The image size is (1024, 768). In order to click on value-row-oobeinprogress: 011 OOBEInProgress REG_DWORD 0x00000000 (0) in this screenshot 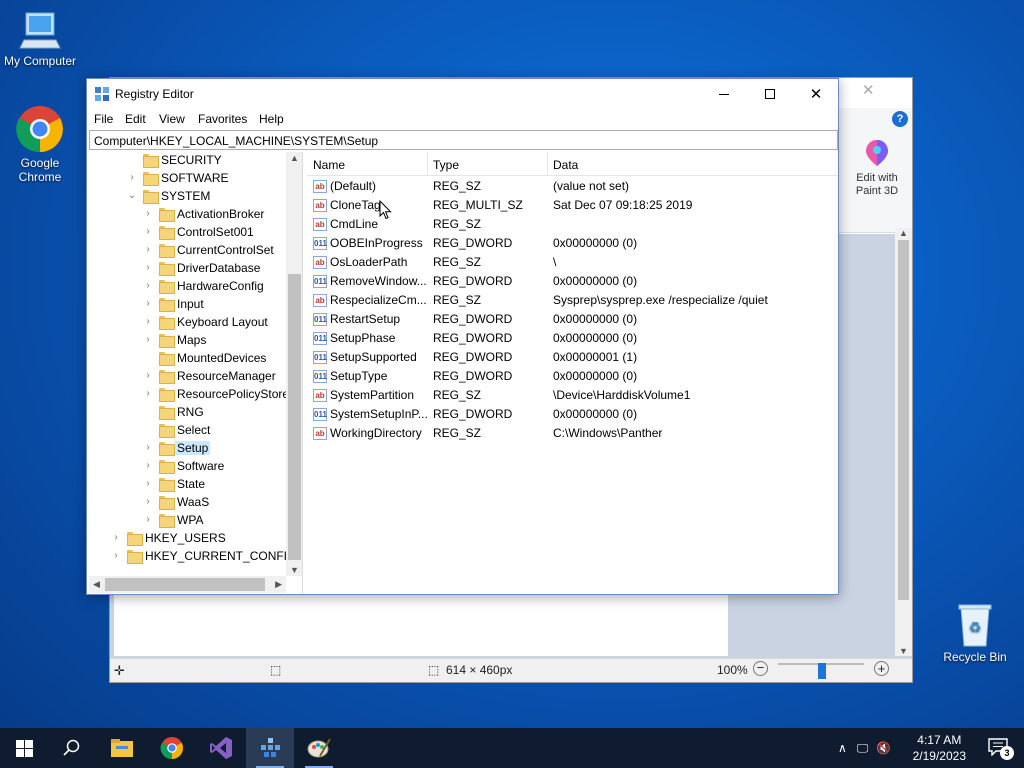, I will do `click(572, 243)`.